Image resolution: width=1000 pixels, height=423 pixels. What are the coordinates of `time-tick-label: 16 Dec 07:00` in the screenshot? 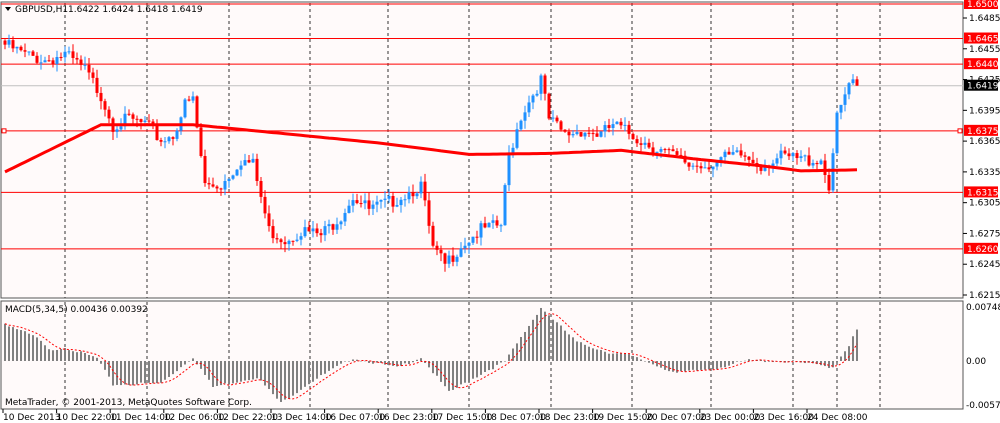 It's located at (355, 418).